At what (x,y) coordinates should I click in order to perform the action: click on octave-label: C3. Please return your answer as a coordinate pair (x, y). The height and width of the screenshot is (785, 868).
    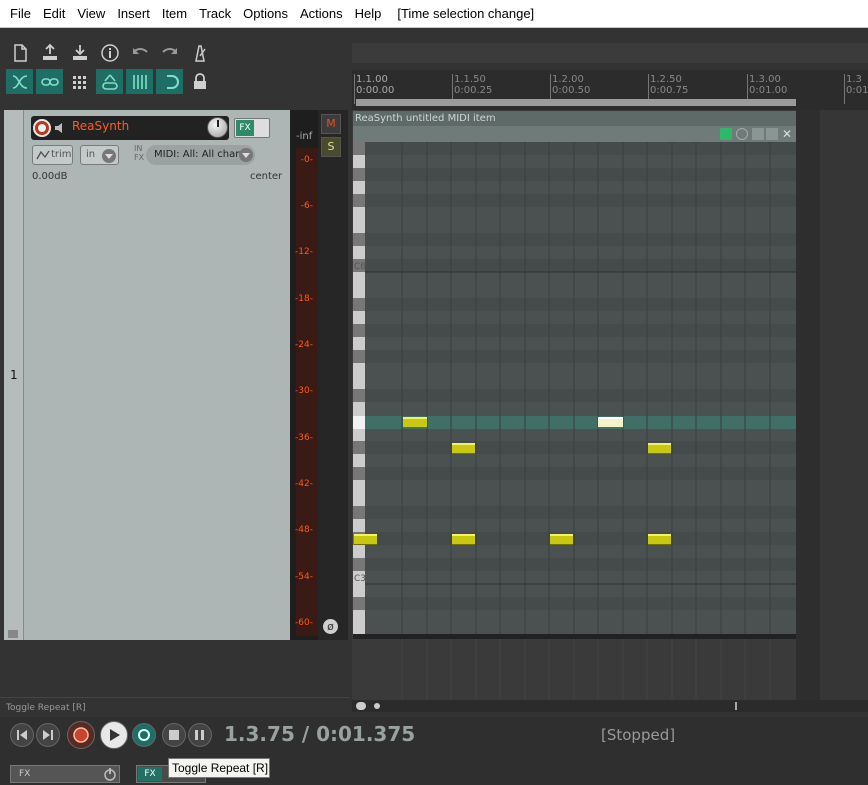
    Looking at the image, I should click on (360, 579).